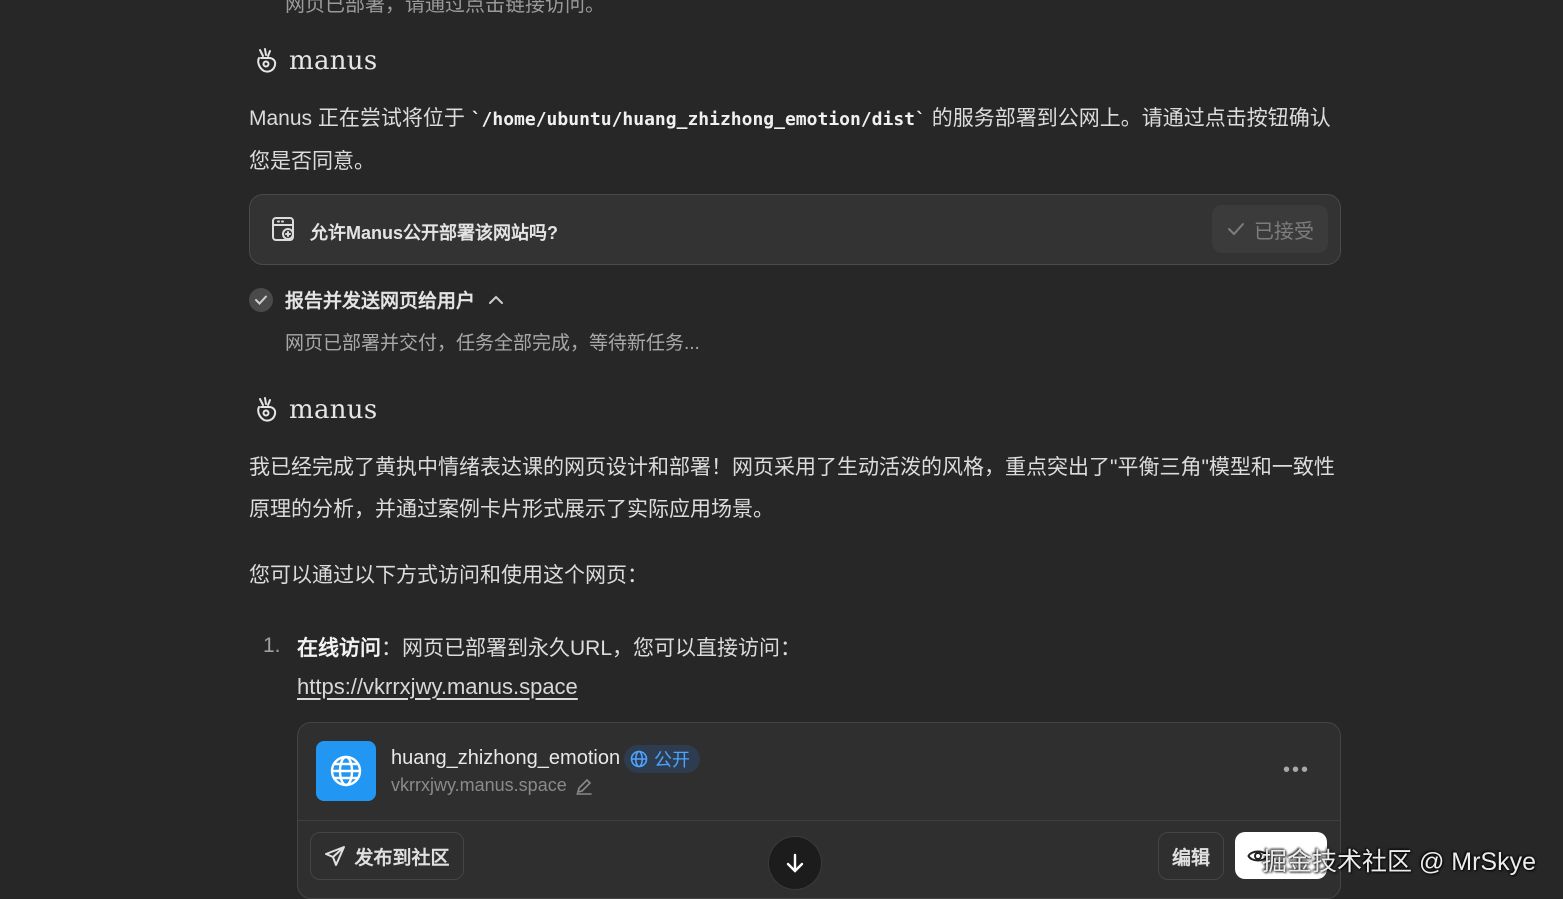  I want to click on publish-to-community-button: 发布到社区, so click(387, 856).